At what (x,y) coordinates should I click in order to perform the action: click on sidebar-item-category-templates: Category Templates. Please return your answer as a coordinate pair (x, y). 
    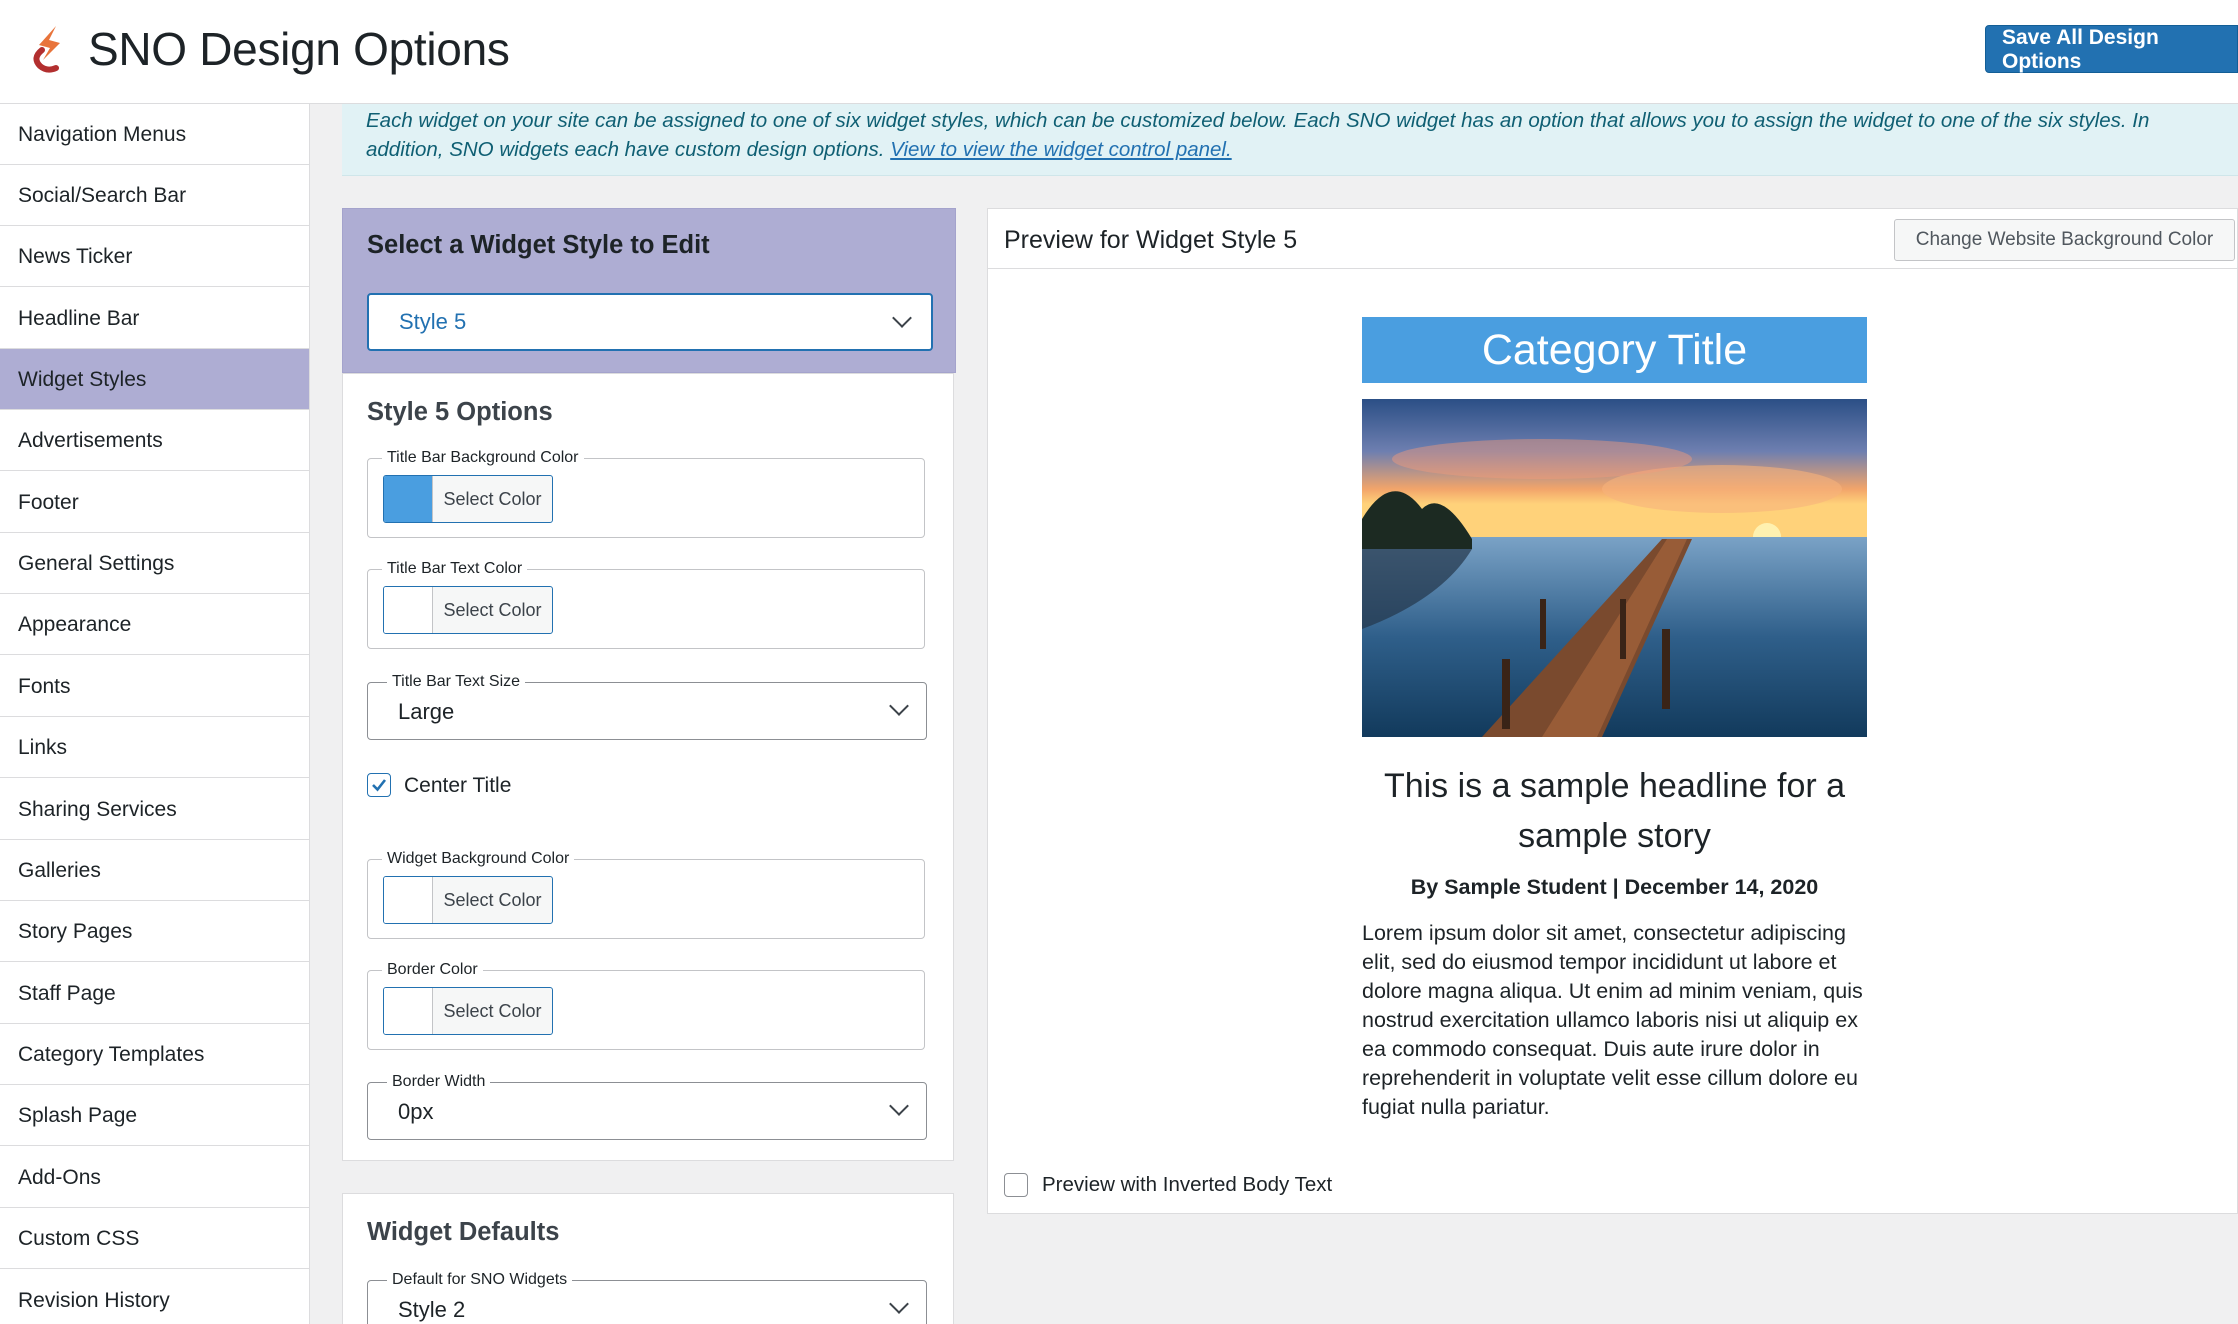
    Looking at the image, I should click on (154, 1054).